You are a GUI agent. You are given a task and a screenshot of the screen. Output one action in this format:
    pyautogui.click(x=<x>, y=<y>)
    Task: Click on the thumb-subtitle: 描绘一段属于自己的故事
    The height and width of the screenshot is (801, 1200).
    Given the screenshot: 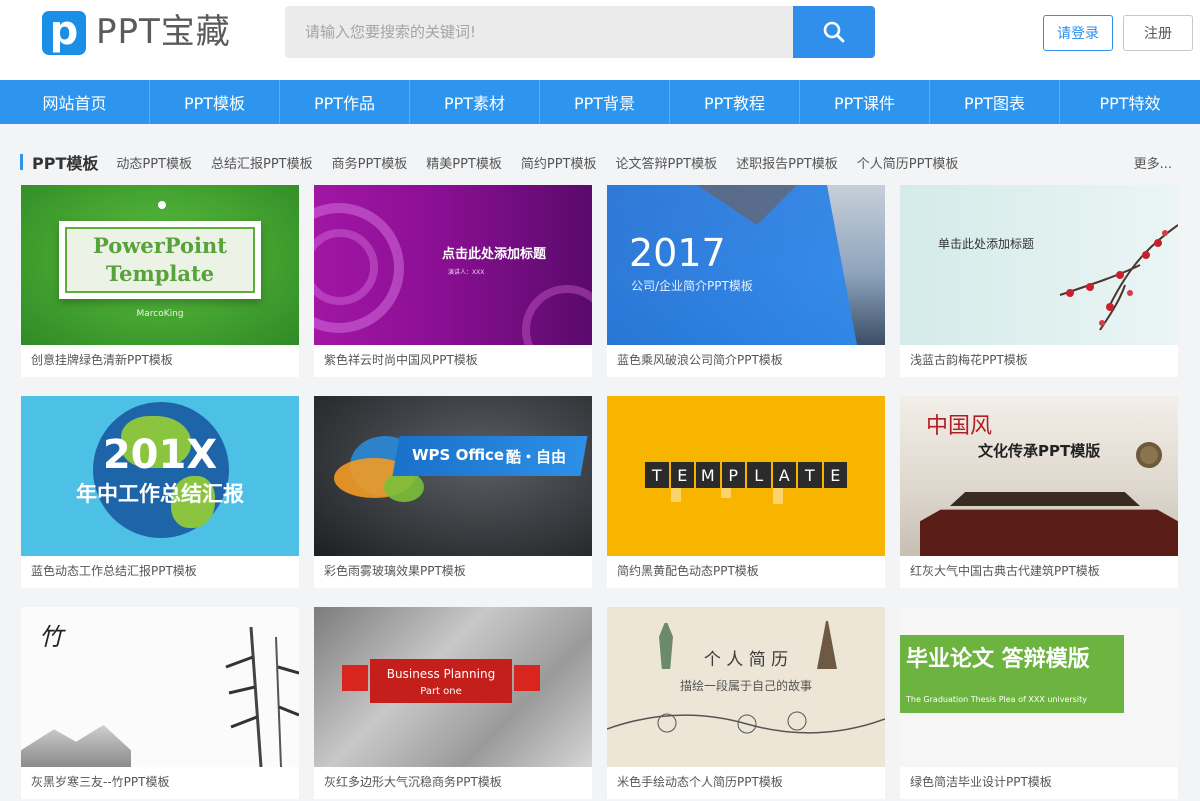 What is the action you would take?
    pyautogui.click(x=745, y=686)
    